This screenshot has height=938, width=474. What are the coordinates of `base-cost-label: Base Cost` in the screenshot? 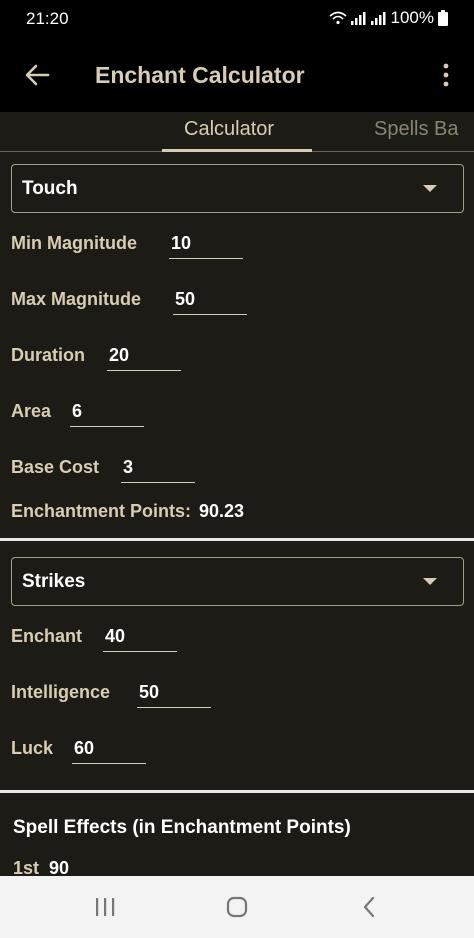 It's located at (55, 467).